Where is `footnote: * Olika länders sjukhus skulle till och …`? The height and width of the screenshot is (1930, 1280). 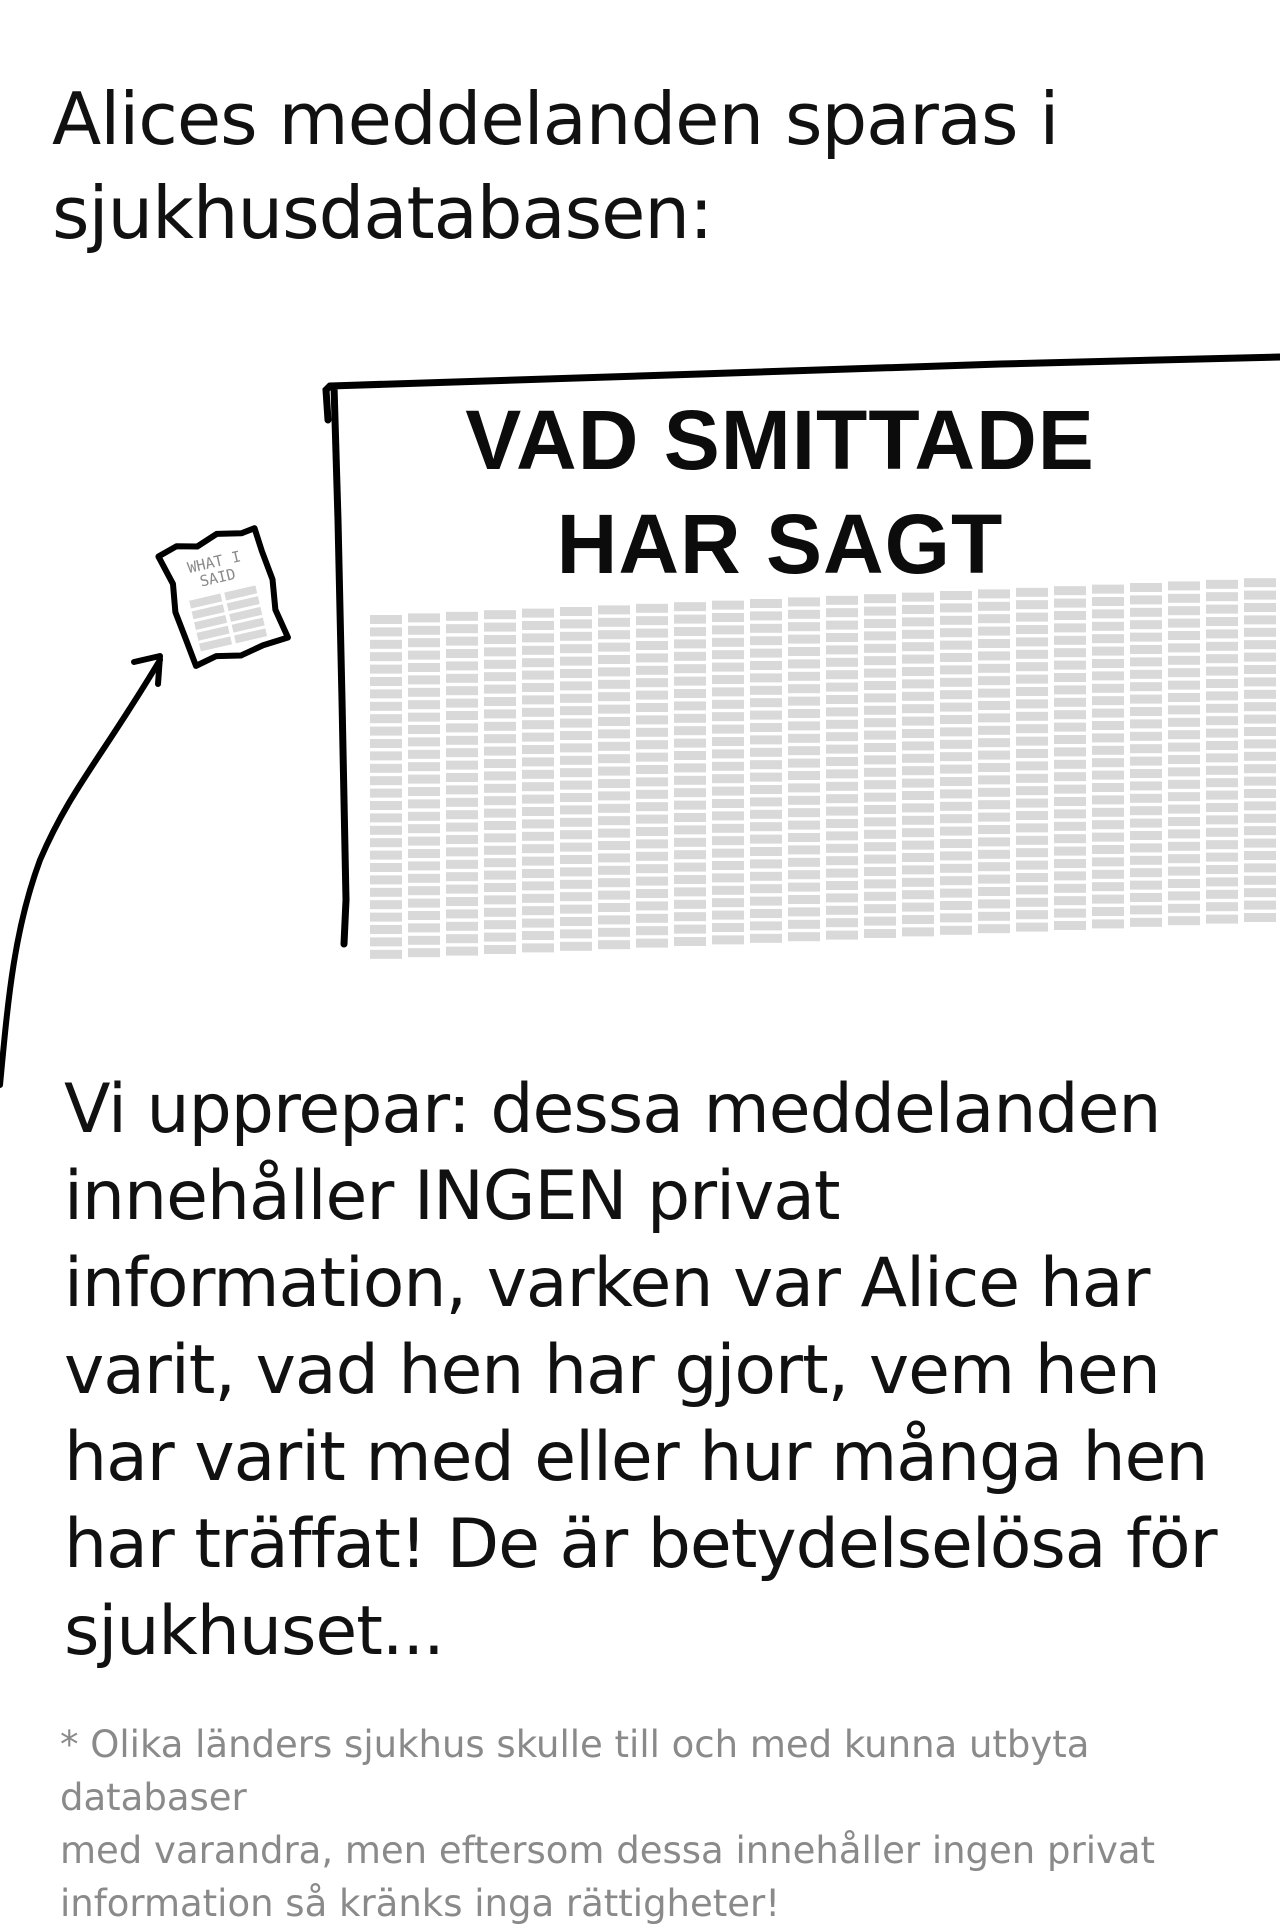 footnote: * Olika länders sjukhus skulle till och … is located at coordinates (650, 1824).